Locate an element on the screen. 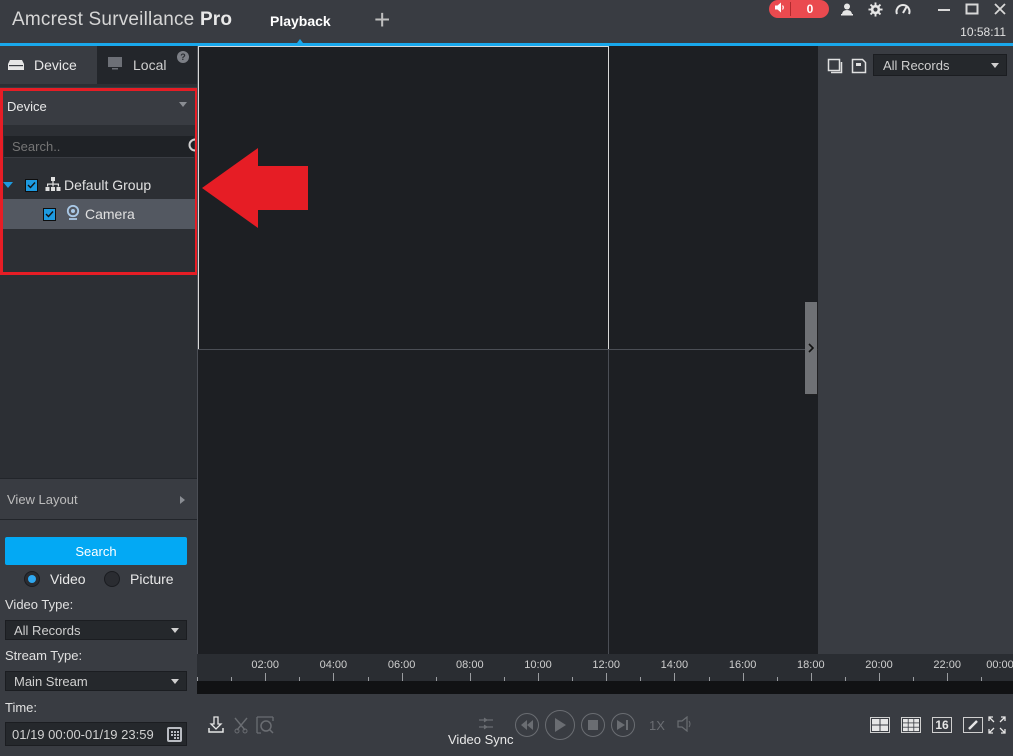 This screenshot has width=1013, height=756. timeline-label: 18:00 is located at coordinates (811, 665).